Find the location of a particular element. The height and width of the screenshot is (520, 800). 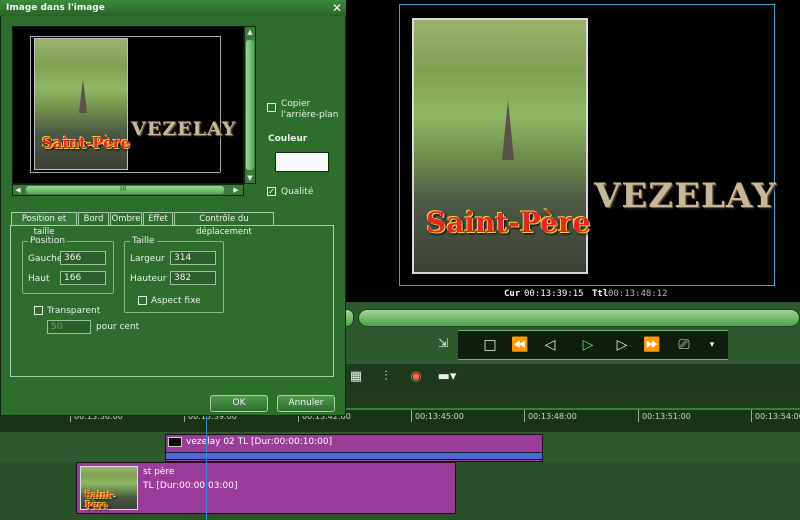

background-title-vezelay: VEZELAY is located at coordinates (685, 196).